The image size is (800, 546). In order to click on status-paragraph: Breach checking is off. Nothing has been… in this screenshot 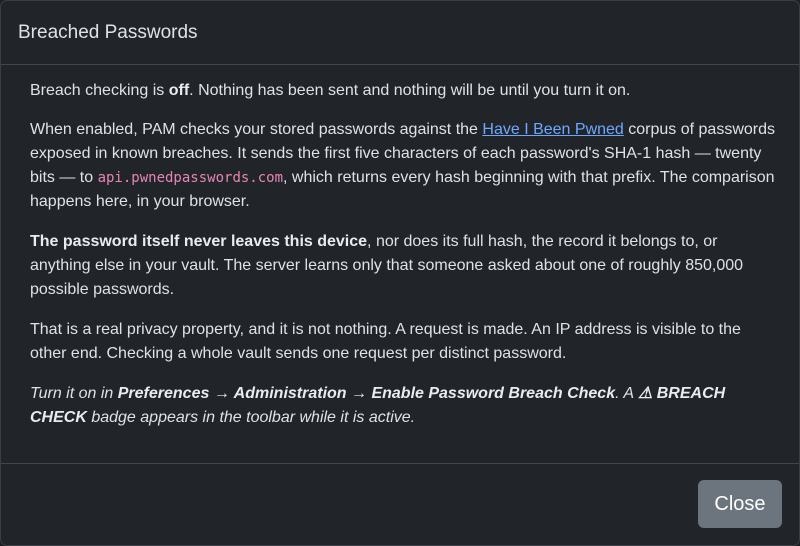, I will do `click(403, 91)`.